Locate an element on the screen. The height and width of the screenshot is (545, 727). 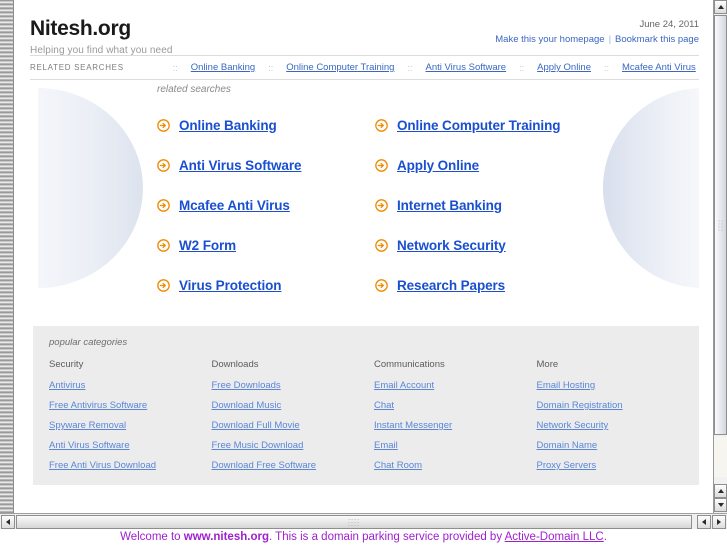
category-link: Anti Virus Software is located at coordinates (130, 445).